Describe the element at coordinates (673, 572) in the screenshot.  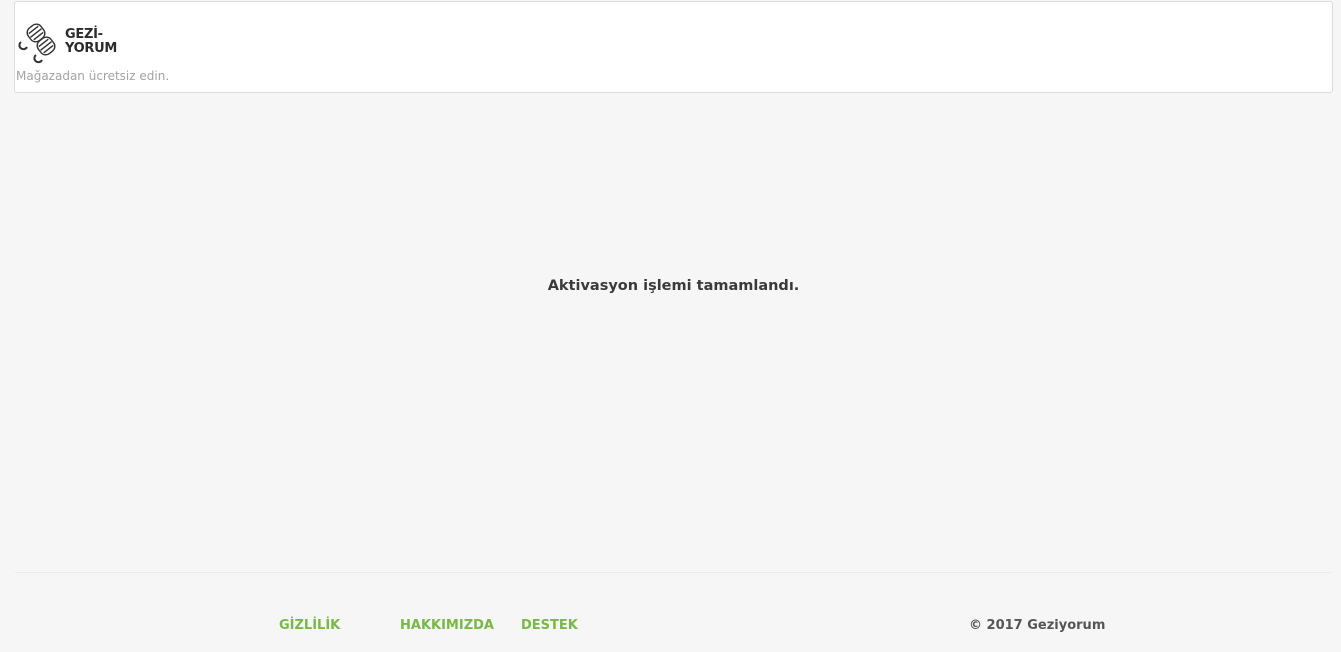
I see `footer-divider` at that location.